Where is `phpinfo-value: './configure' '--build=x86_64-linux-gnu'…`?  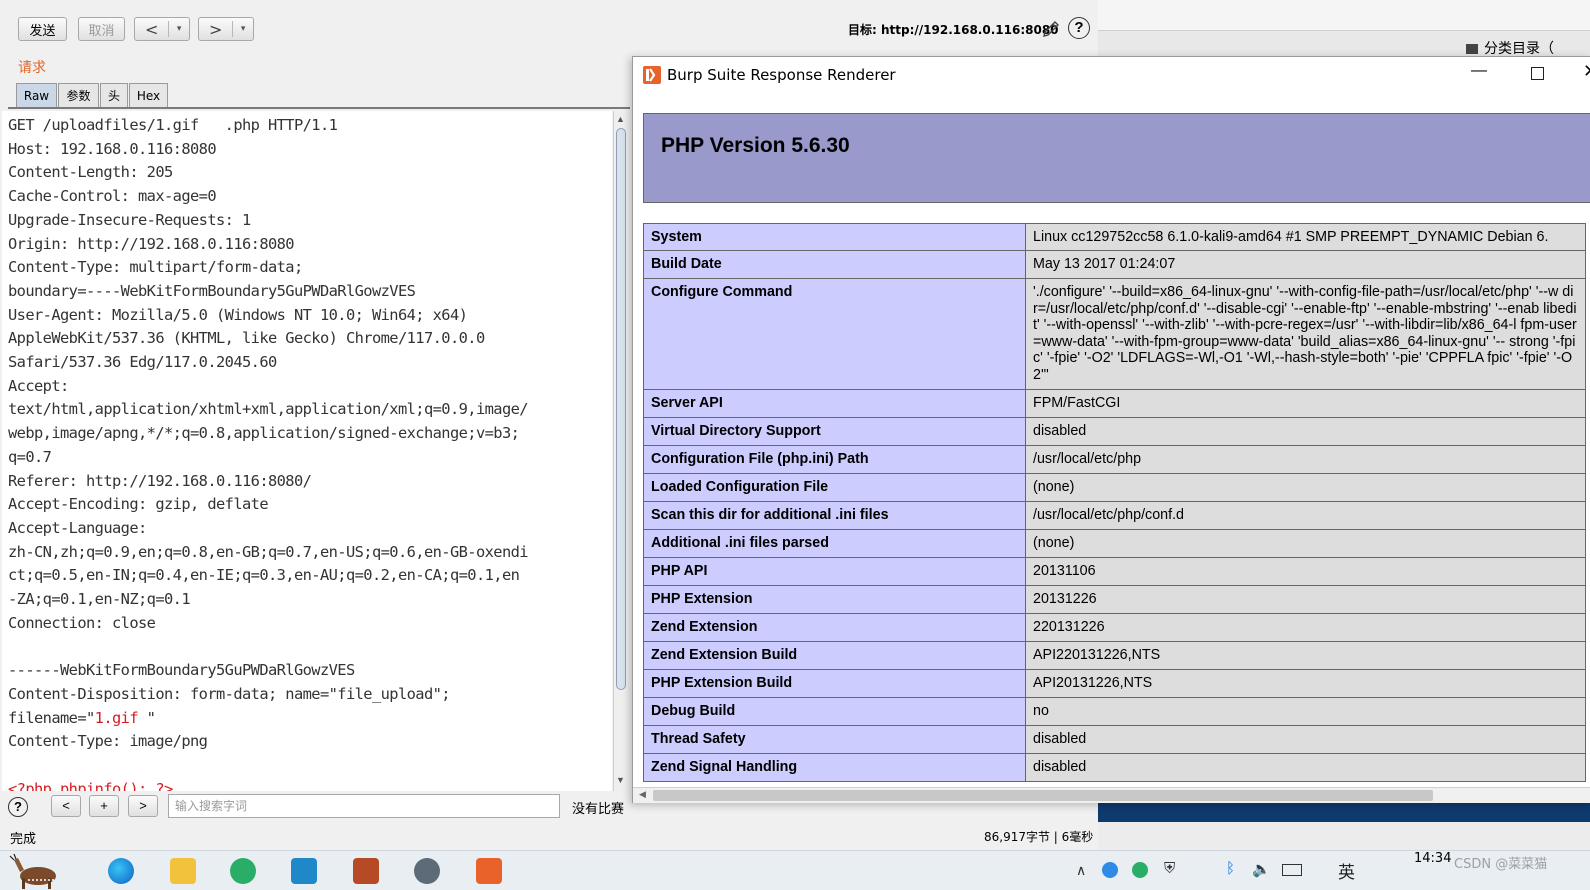 phpinfo-value: './configure' '--build=x86_64-linux-gnu'… is located at coordinates (1305, 334).